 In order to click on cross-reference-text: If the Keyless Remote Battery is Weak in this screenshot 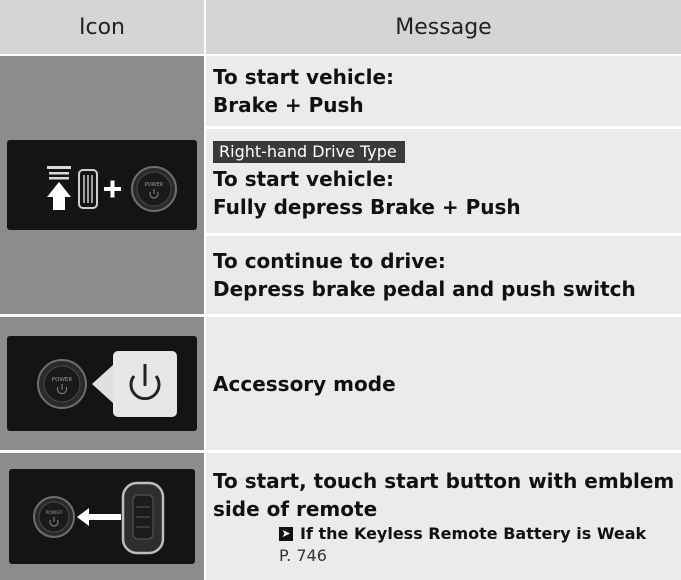, I will do `click(473, 534)`.